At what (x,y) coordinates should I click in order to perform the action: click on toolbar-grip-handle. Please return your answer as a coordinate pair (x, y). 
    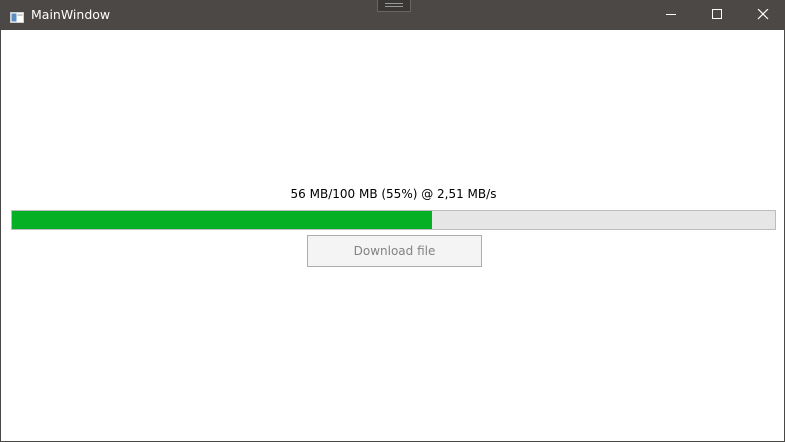
    Looking at the image, I should click on (394, 6).